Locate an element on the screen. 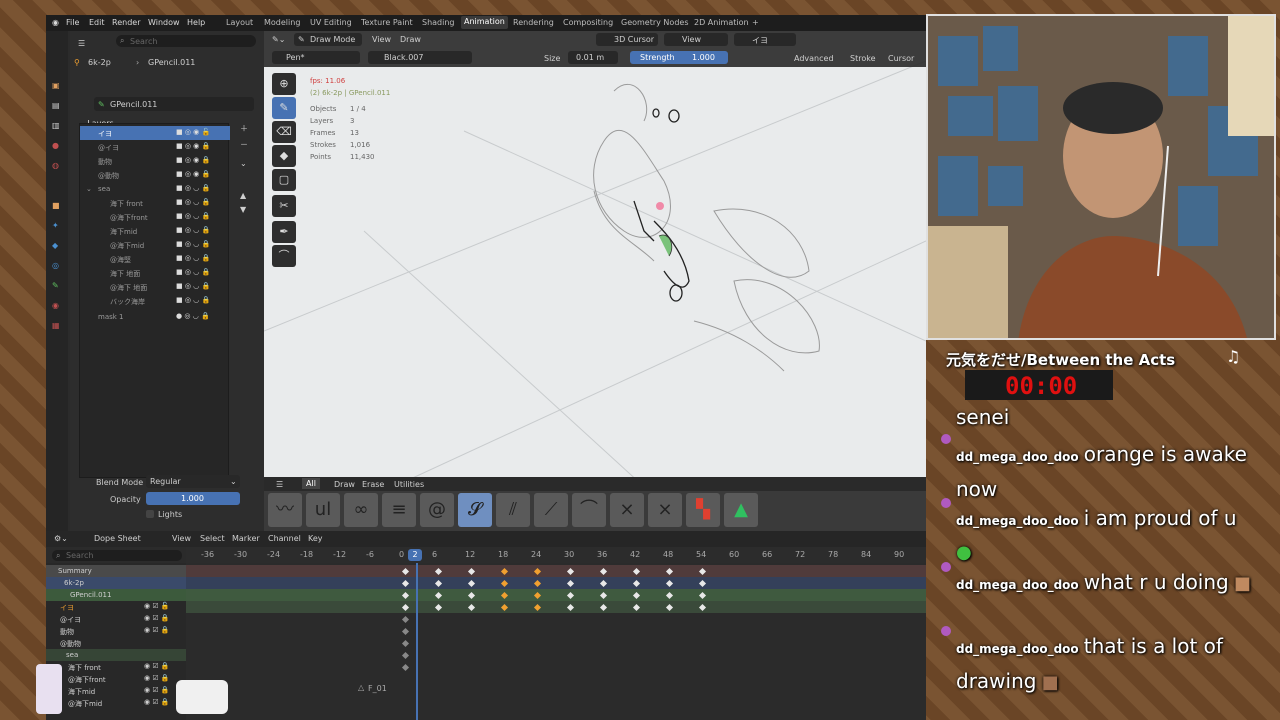 The image size is (1280, 720). modifier-tab-icon: ✦ is located at coordinates (55, 225).